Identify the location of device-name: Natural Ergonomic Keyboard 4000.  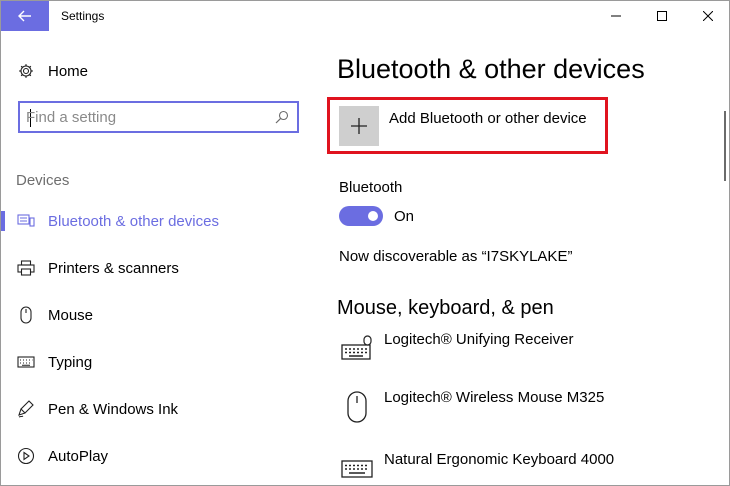
(499, 459).